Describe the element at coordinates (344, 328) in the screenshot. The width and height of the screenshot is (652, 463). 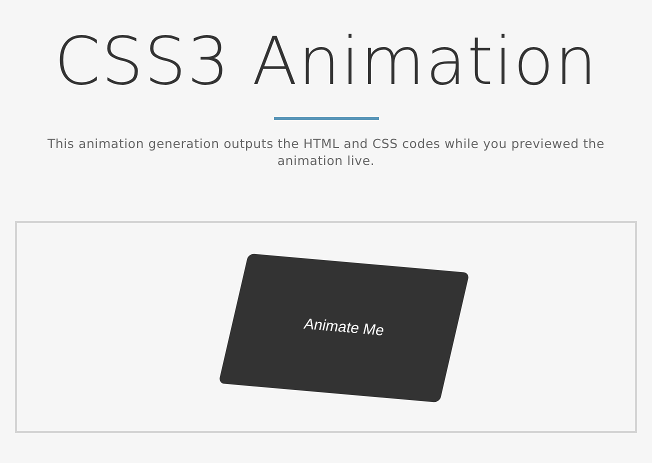
I see `animated-card: Animate Me` at that location.